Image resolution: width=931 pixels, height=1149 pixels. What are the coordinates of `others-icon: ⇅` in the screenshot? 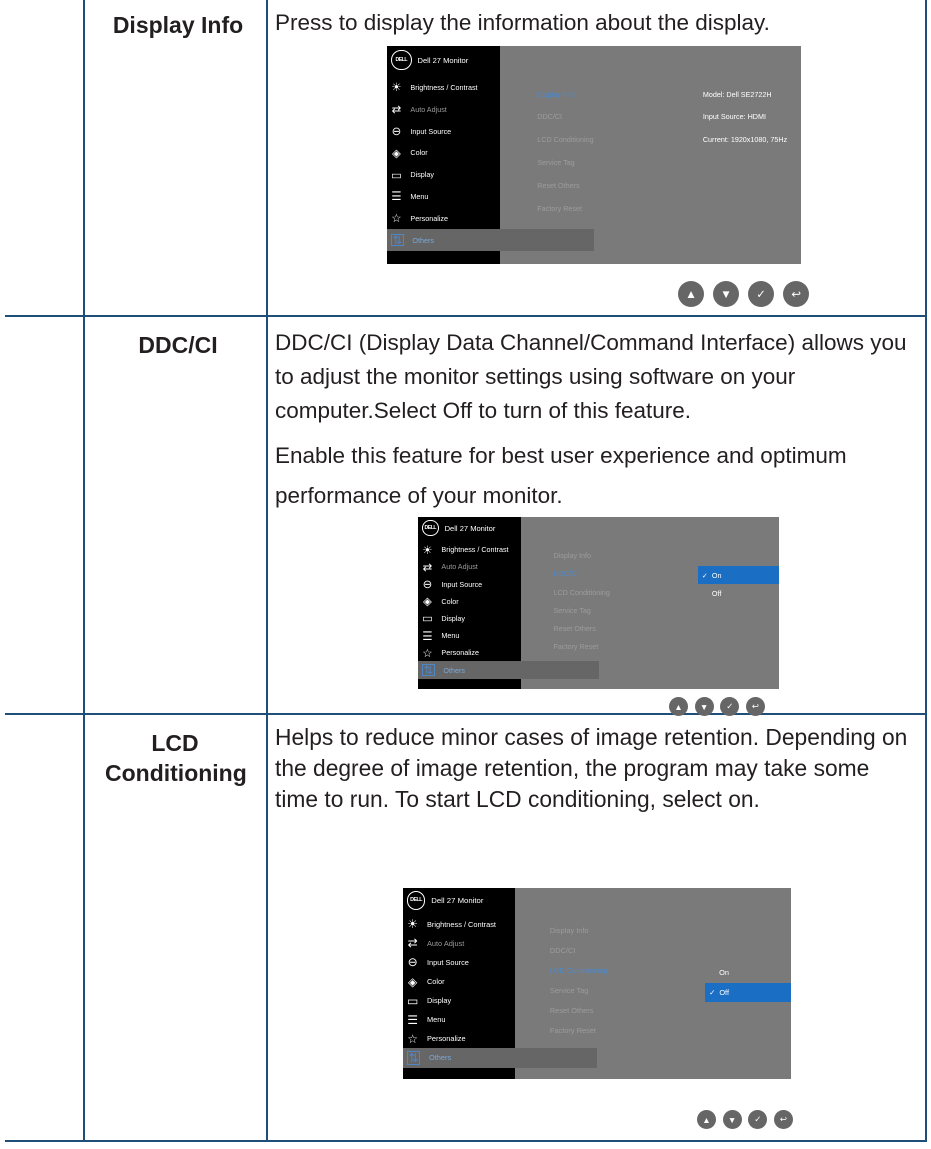 It's located at (397, 240).